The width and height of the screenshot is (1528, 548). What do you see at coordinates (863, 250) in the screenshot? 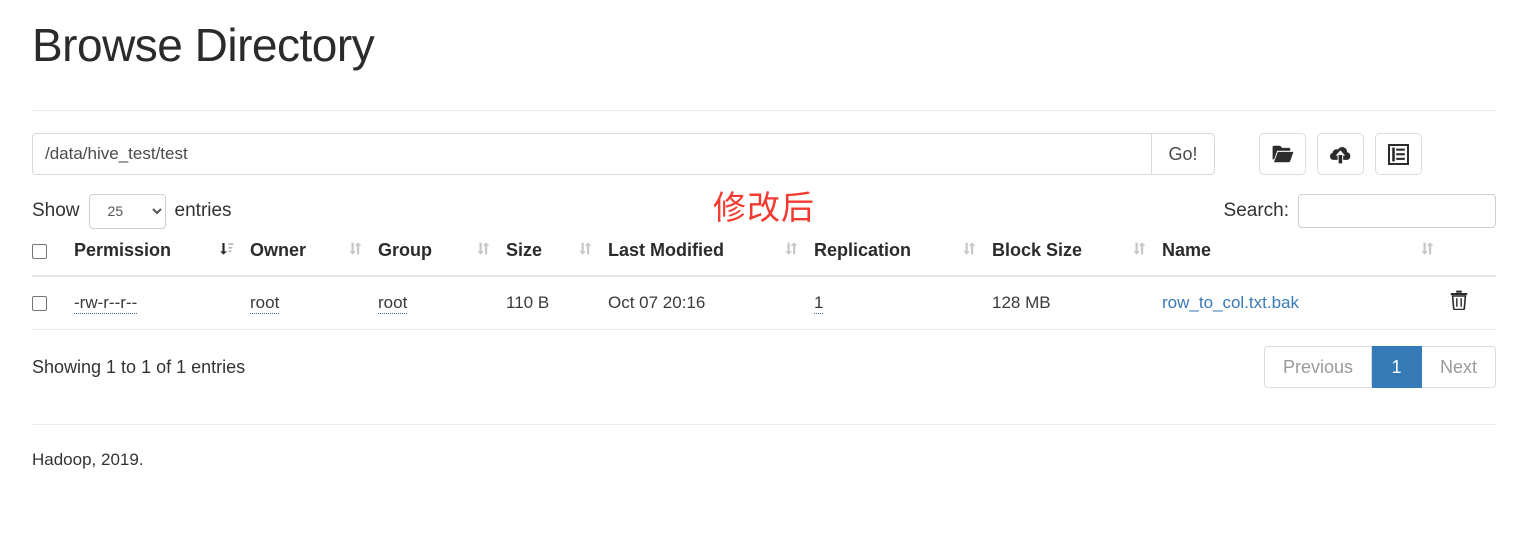
I see `column-label-replication: Replication` at bounding box center [863, 250].